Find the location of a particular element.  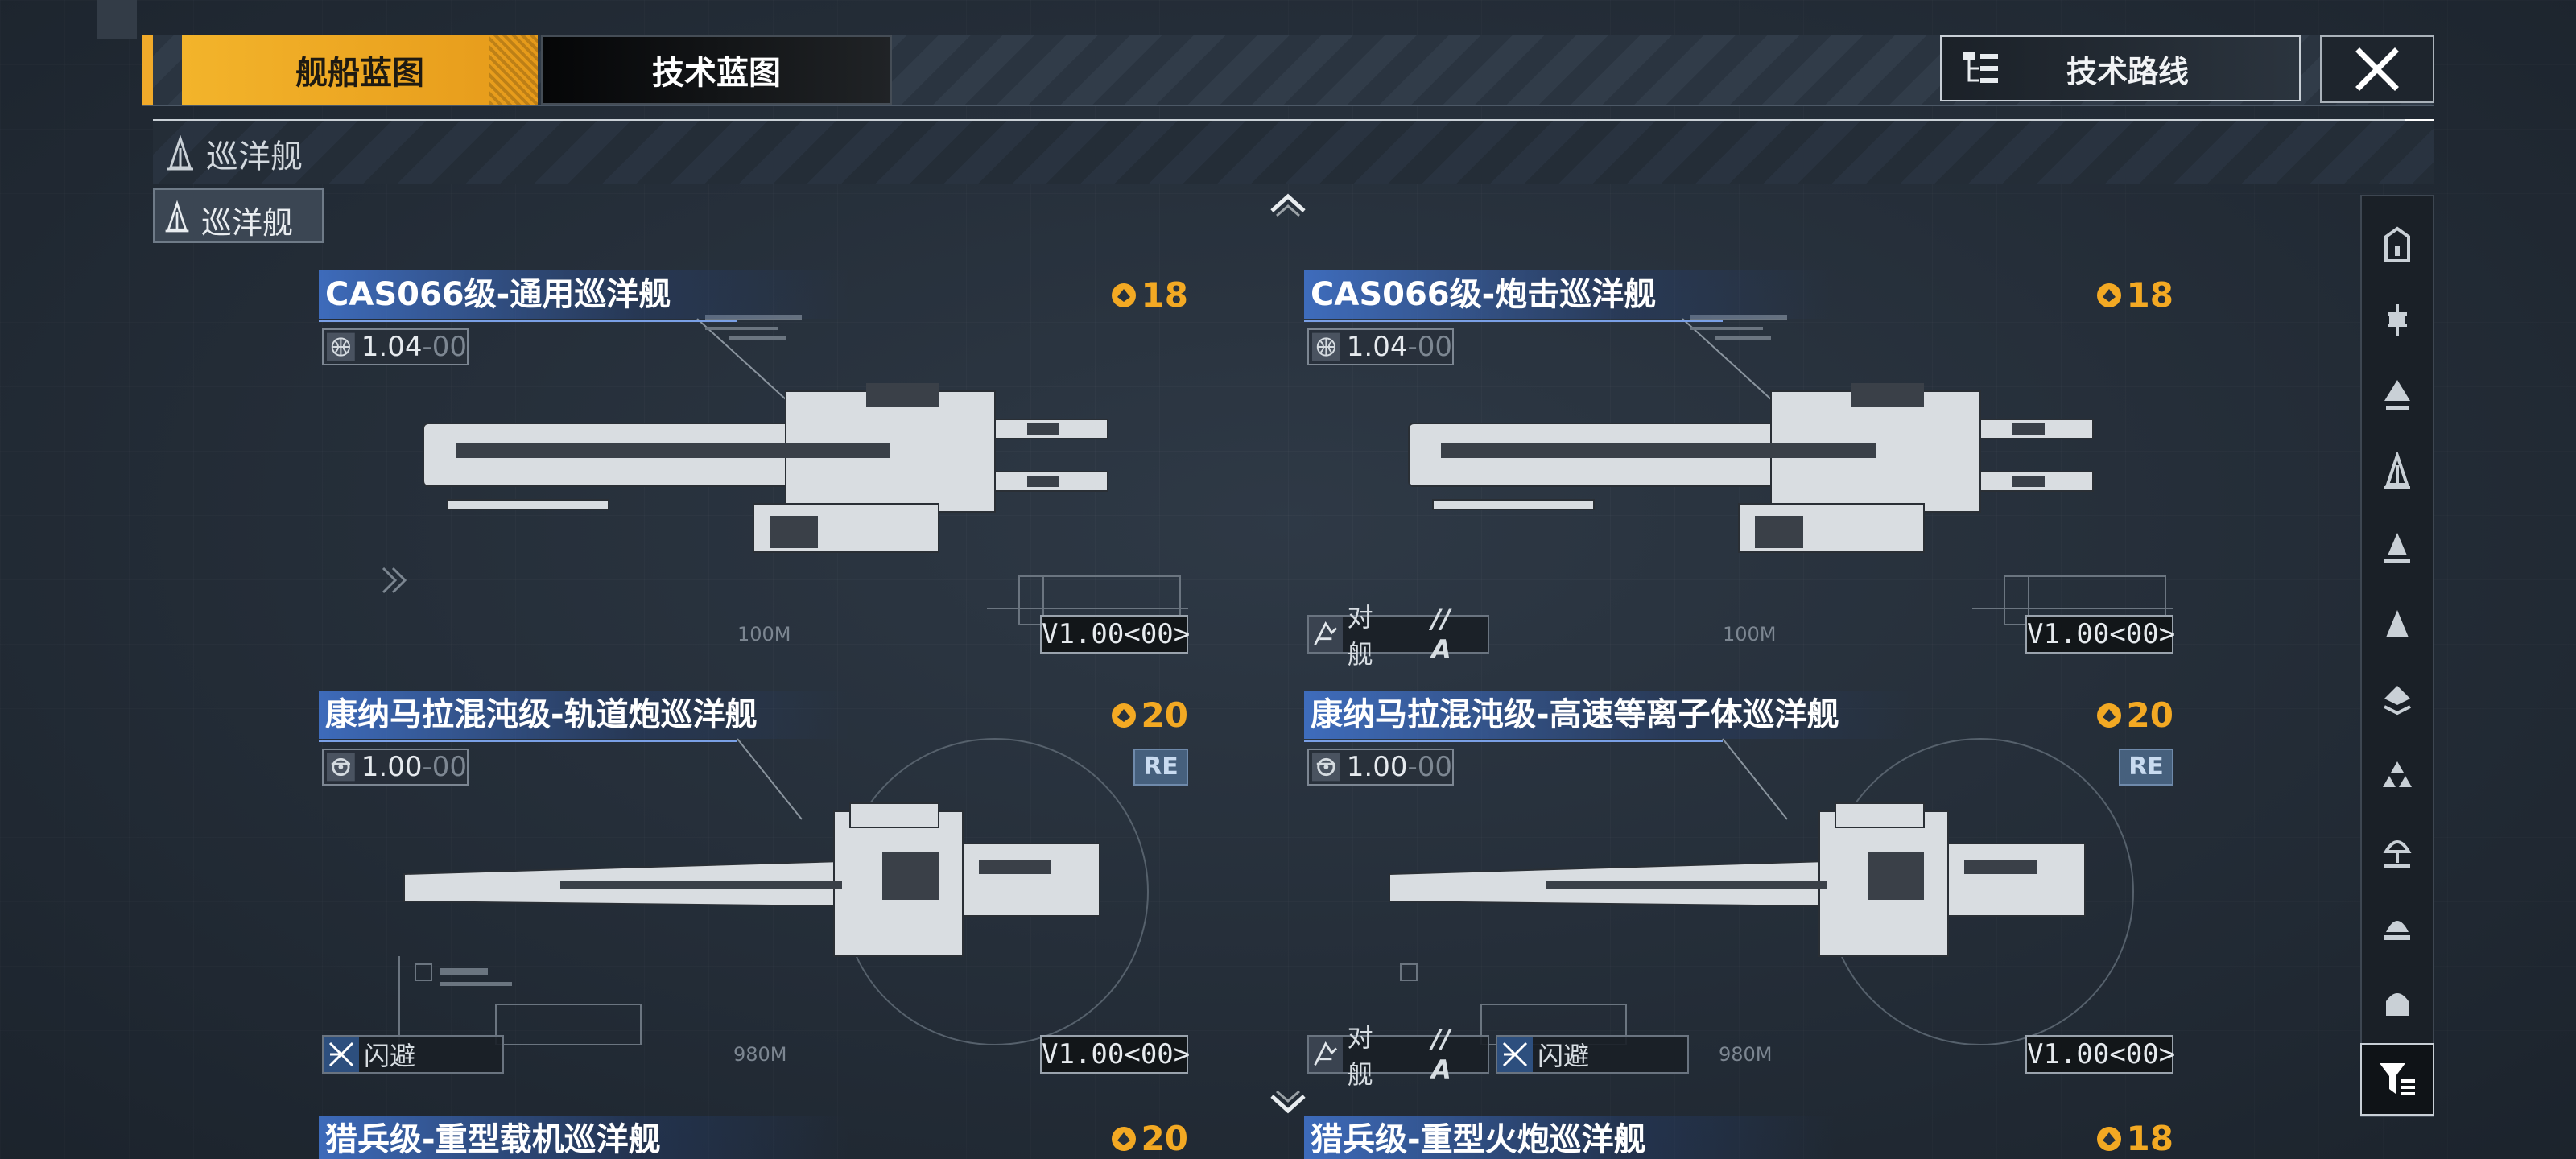

subtab-cruiser: 巡洋舰 is located at coordinates (238, 215).